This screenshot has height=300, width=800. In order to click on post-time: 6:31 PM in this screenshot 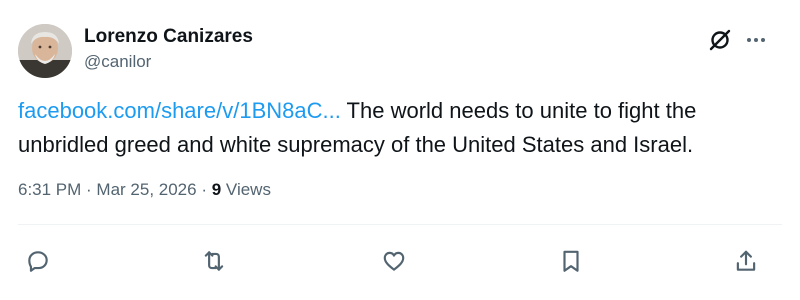, I will do `click(49, 189)`.